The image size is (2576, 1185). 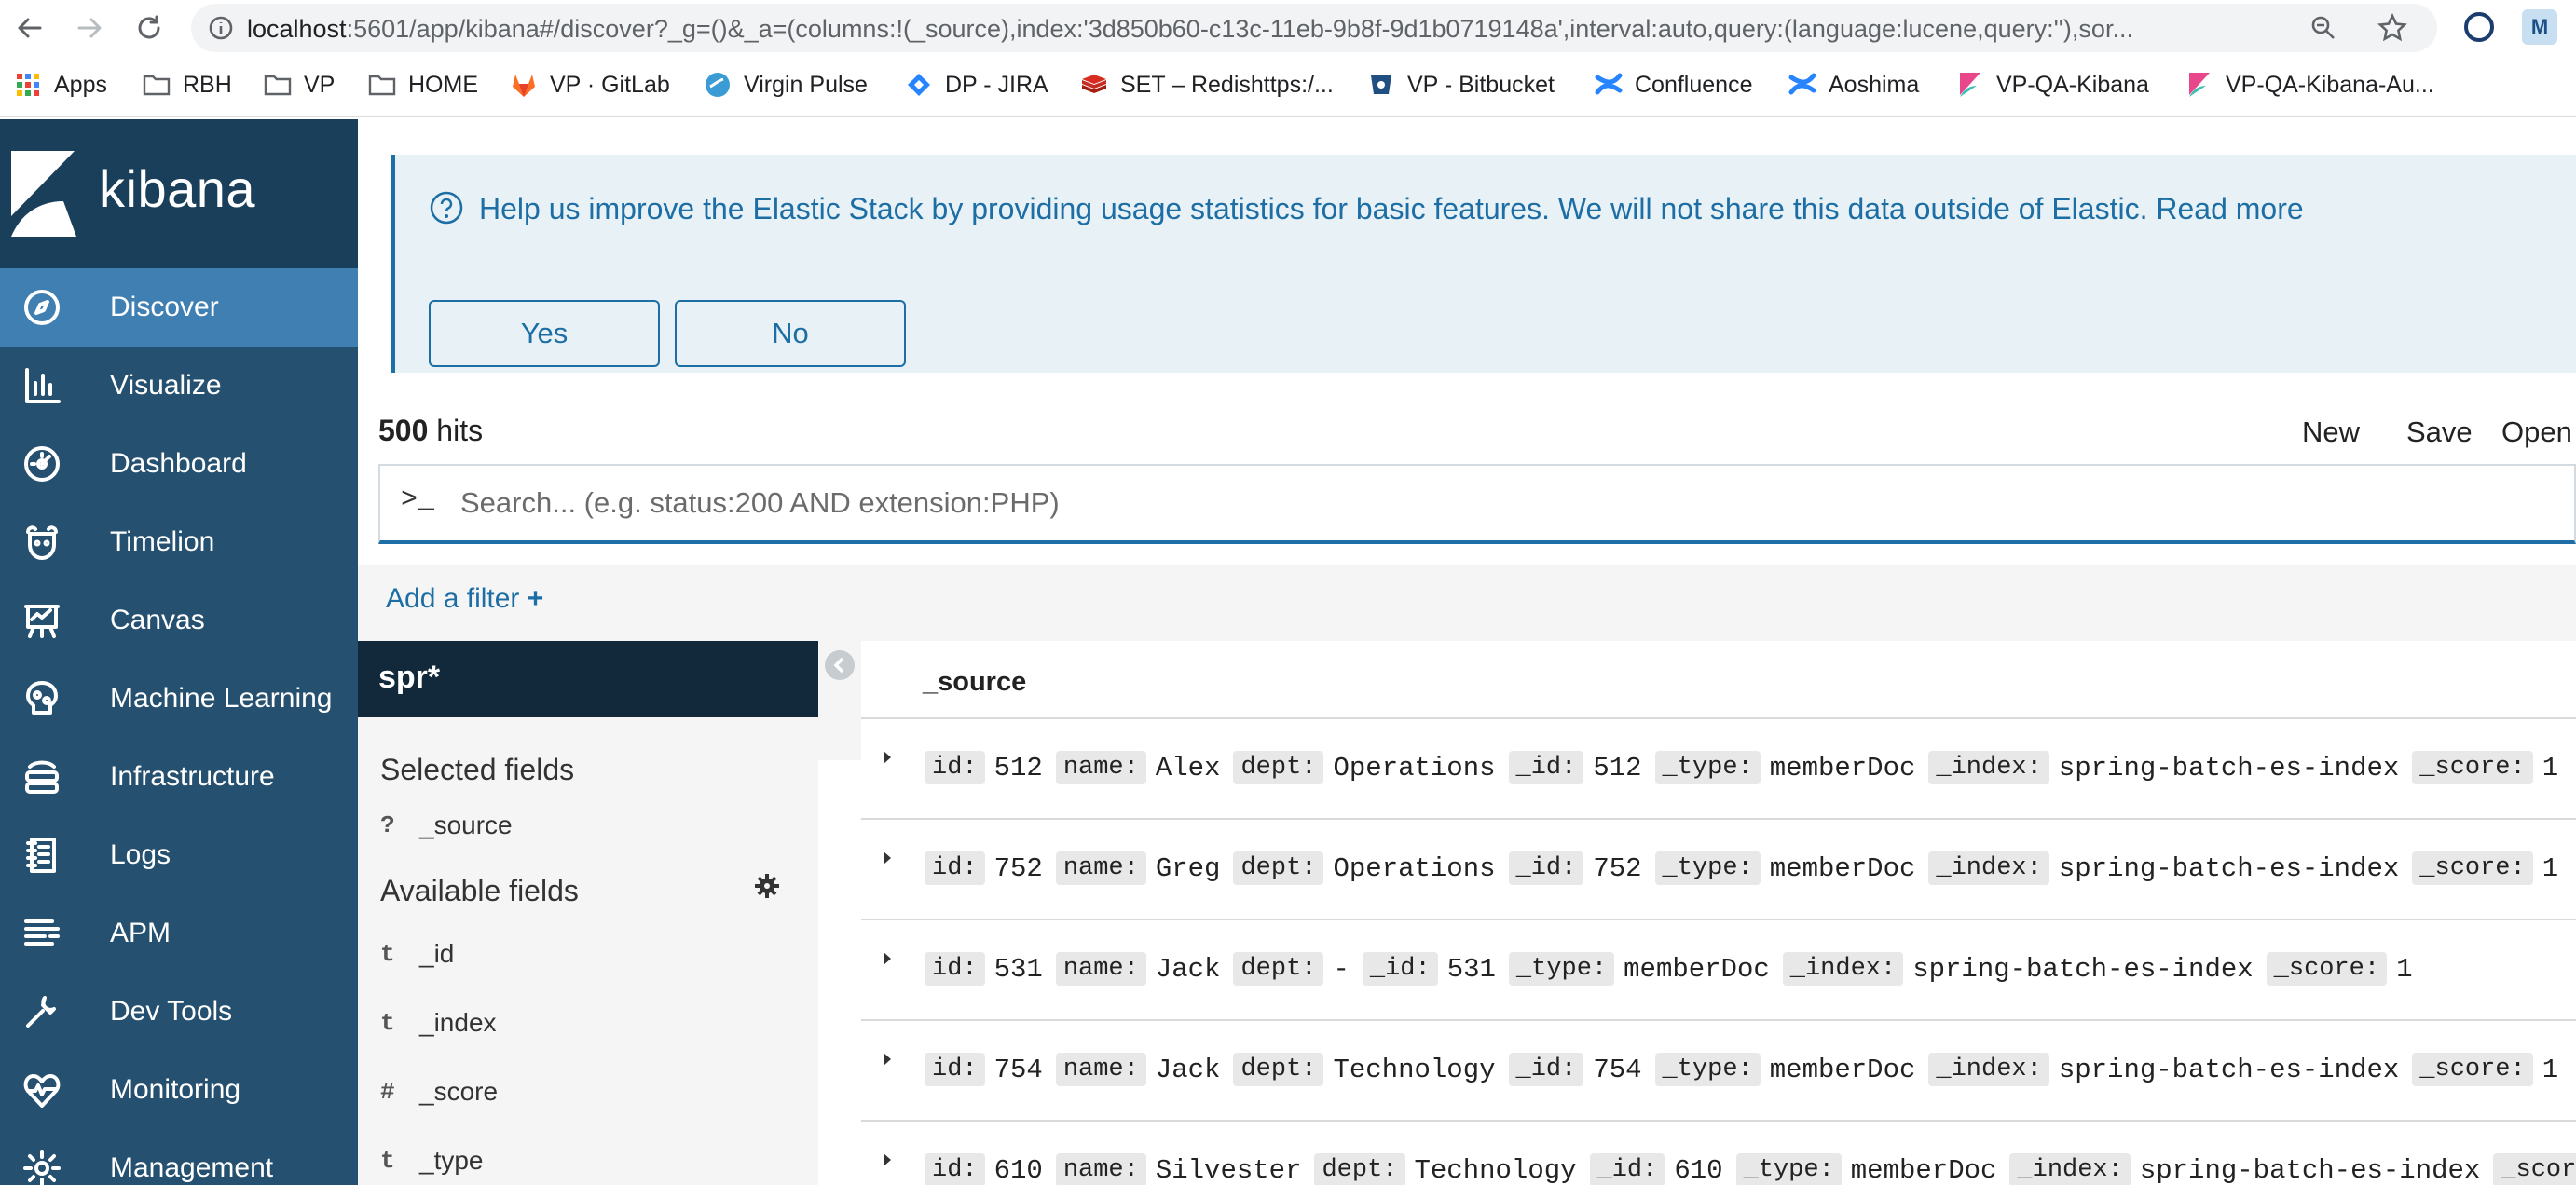 I want to click on field-key: _index:, so click(x=1988, y=767).